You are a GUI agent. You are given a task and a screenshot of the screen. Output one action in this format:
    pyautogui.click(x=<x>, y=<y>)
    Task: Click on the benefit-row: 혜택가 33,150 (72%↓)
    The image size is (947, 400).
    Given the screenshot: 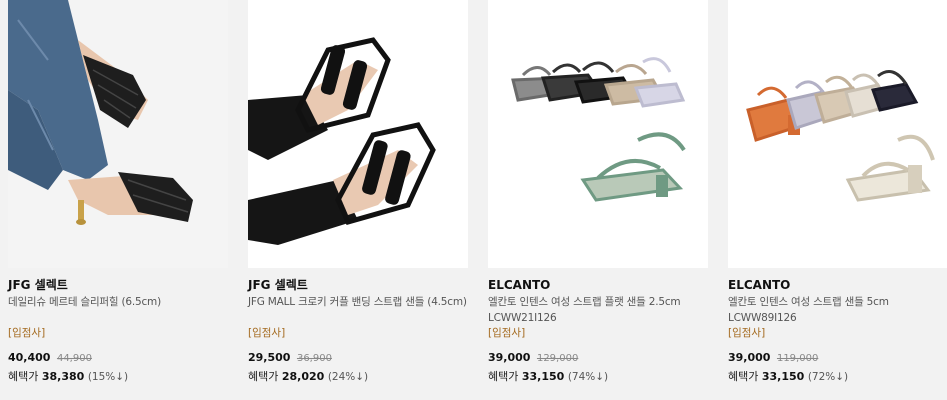 What is the action you would take?
    pyautogui.click(x=837, y=377)
    